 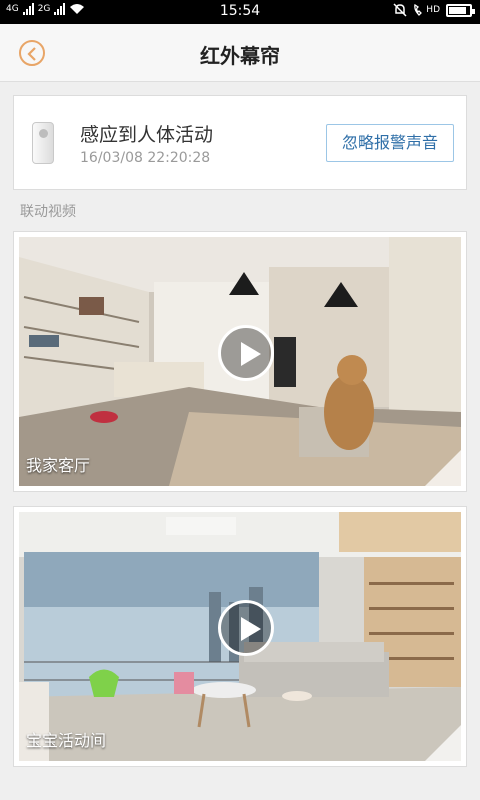 I want to click on status-bar: 4G 2G 15:54 HD, so click(x=240, y=12).